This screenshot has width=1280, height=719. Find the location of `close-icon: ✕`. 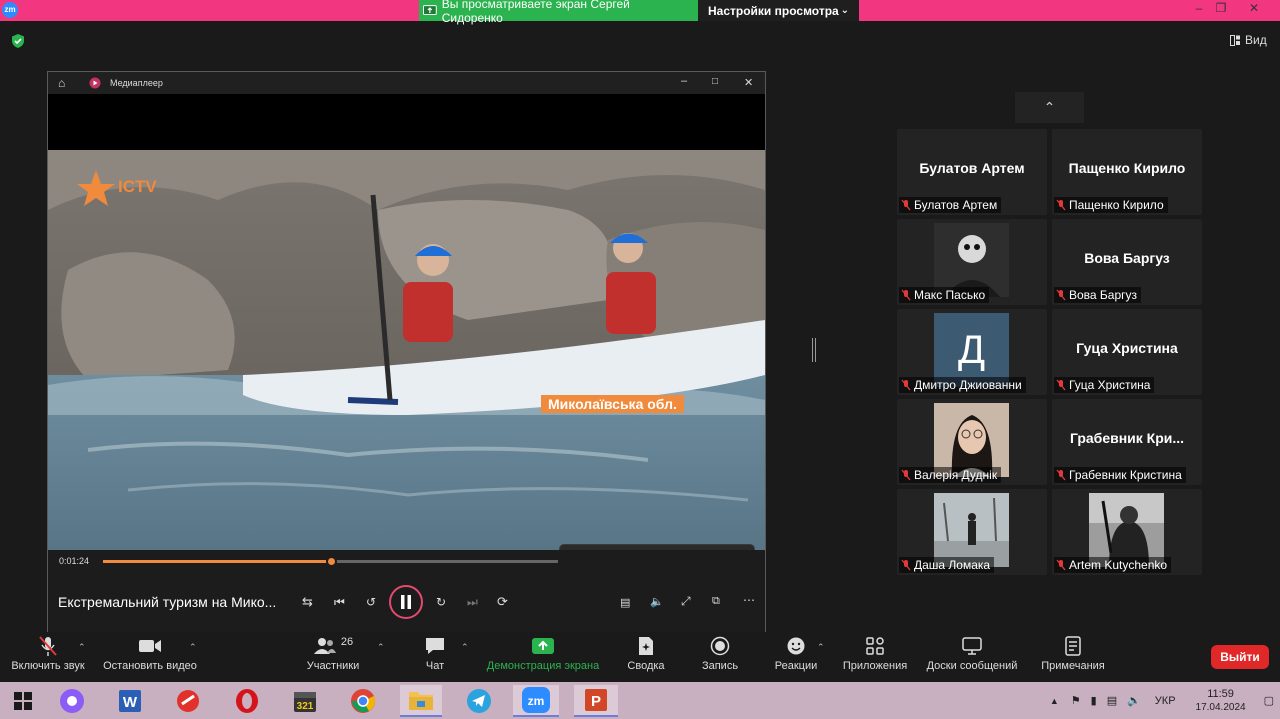

close-icon: ✕ is located at coordinates (1254, 8).